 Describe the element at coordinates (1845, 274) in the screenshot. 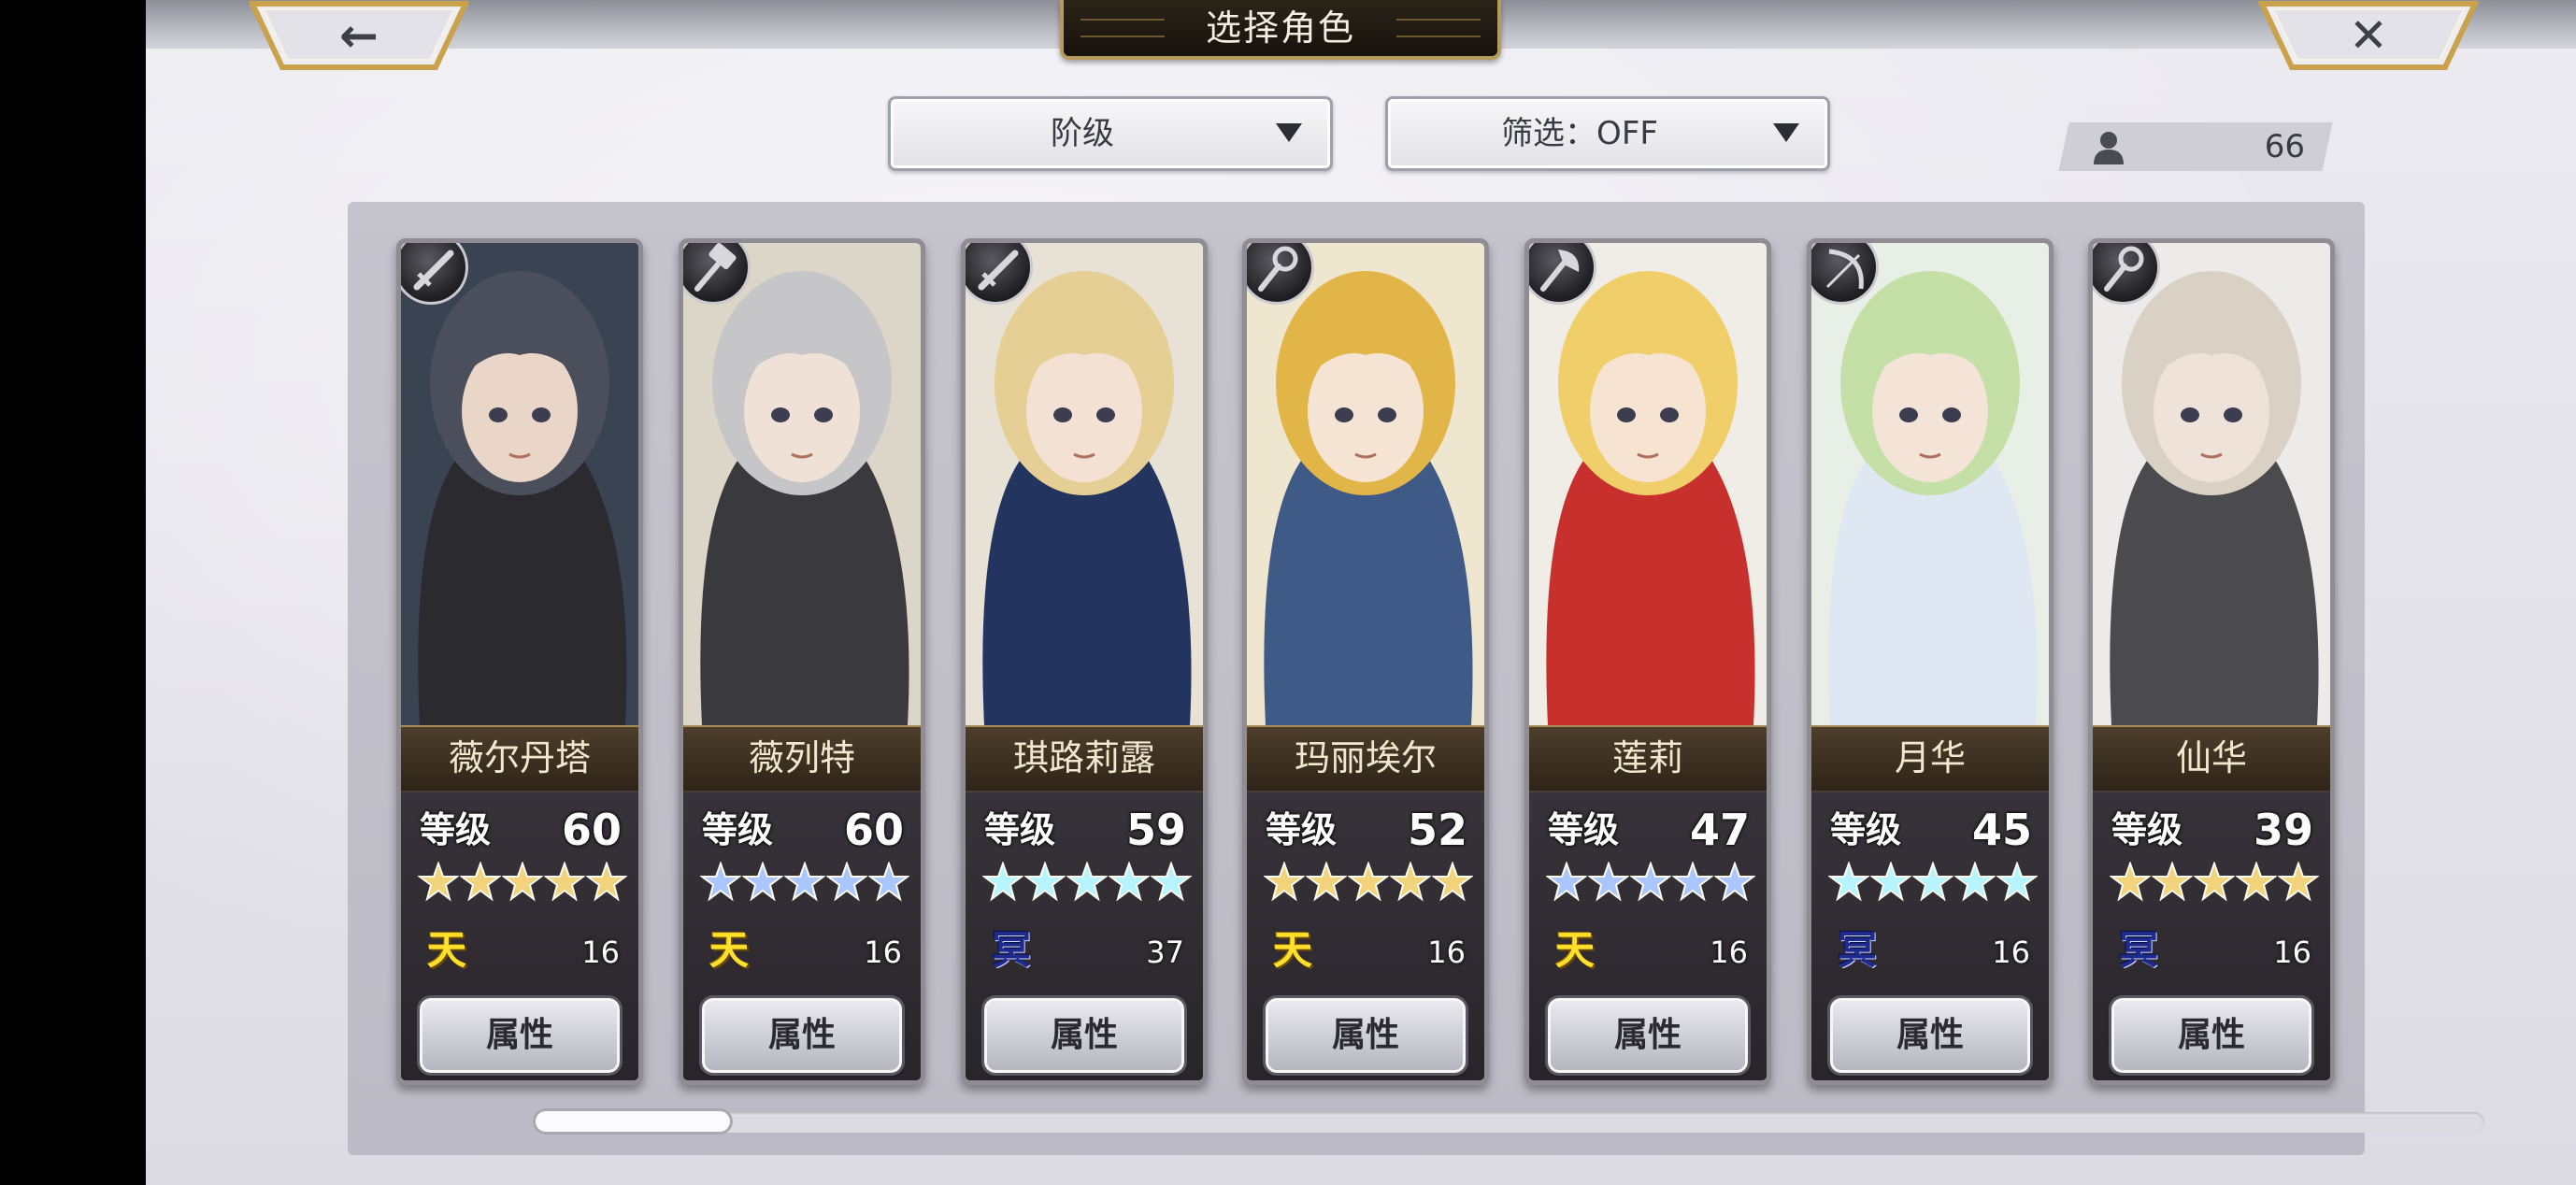

I see `bow-icon` at that location.